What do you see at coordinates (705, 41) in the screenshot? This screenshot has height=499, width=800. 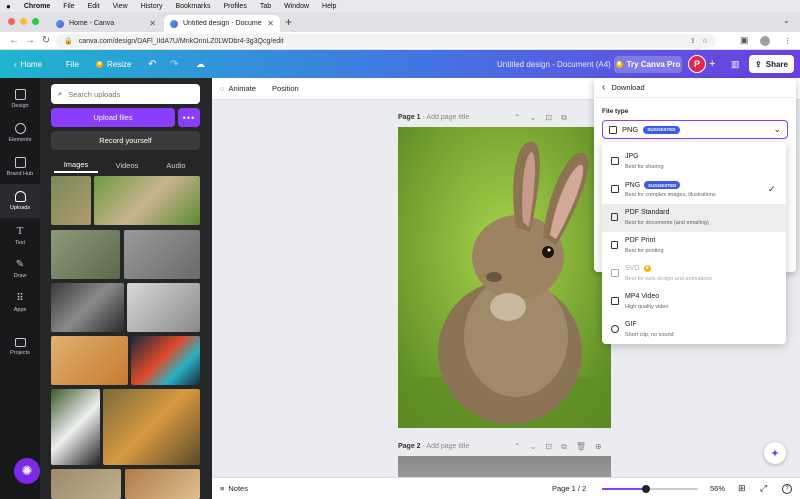 I see `bookmark-star-icon: ☆` at bounding box center [705, 41].